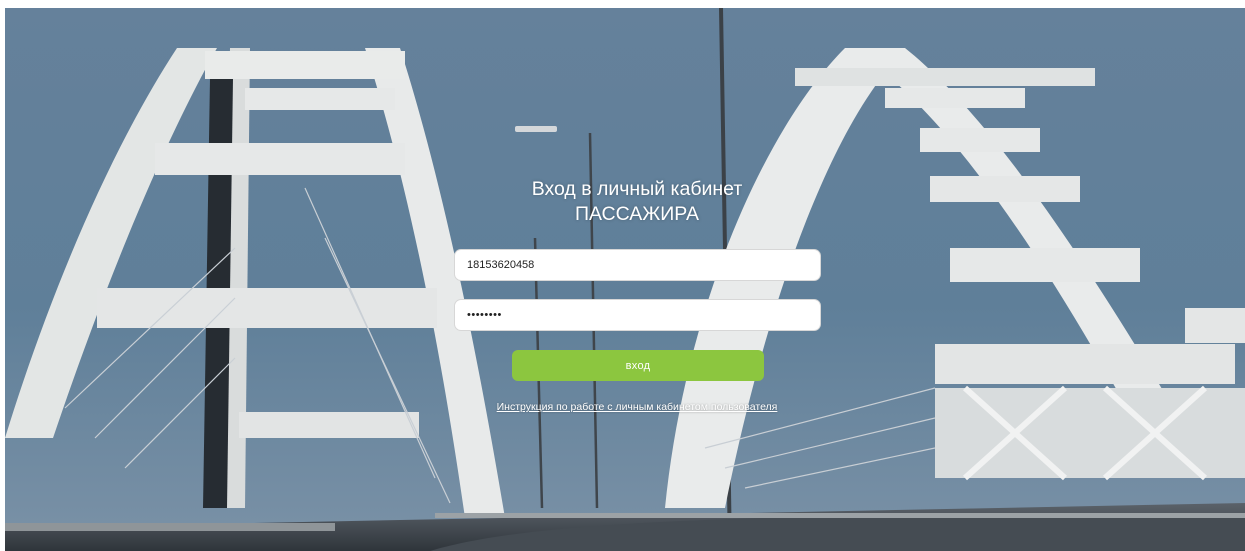 This screenshot has height=551, width=1245. Describe the element at coordinates (637, 214) in the screenshot. I see `title-line-2: ПАССАЖИРА` at that location.